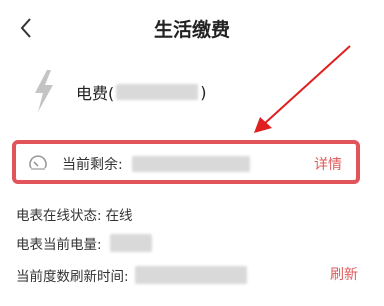  What do you see at coordinates (191, 30) in the screenshot?
I see `page-title: 生活缴费` at bounding box center [191, 30].